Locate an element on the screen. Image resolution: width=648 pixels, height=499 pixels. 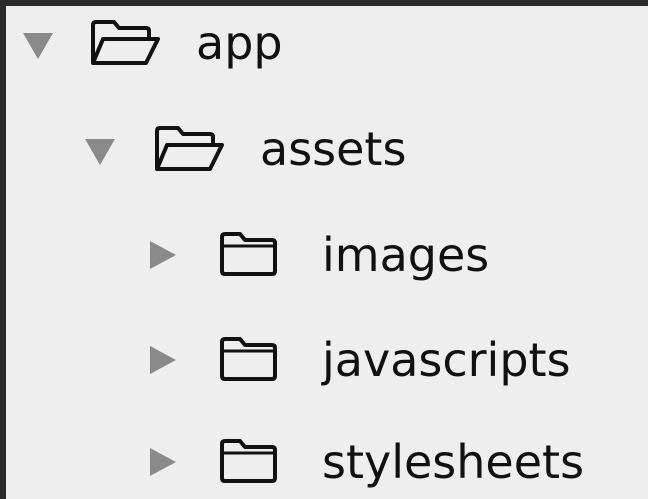
tree-item-label: images is located at coordinates (406, 255).